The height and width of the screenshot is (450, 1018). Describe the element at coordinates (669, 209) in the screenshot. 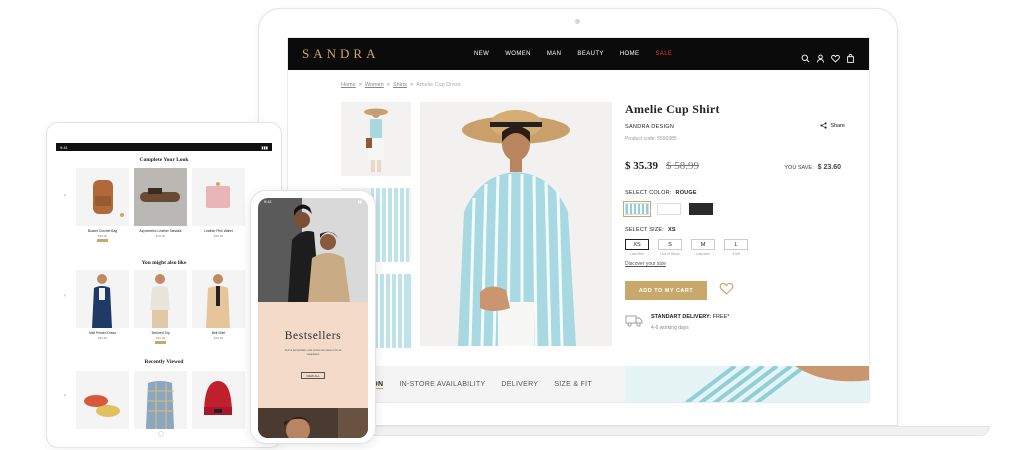

I see `swatch-white` at that location.